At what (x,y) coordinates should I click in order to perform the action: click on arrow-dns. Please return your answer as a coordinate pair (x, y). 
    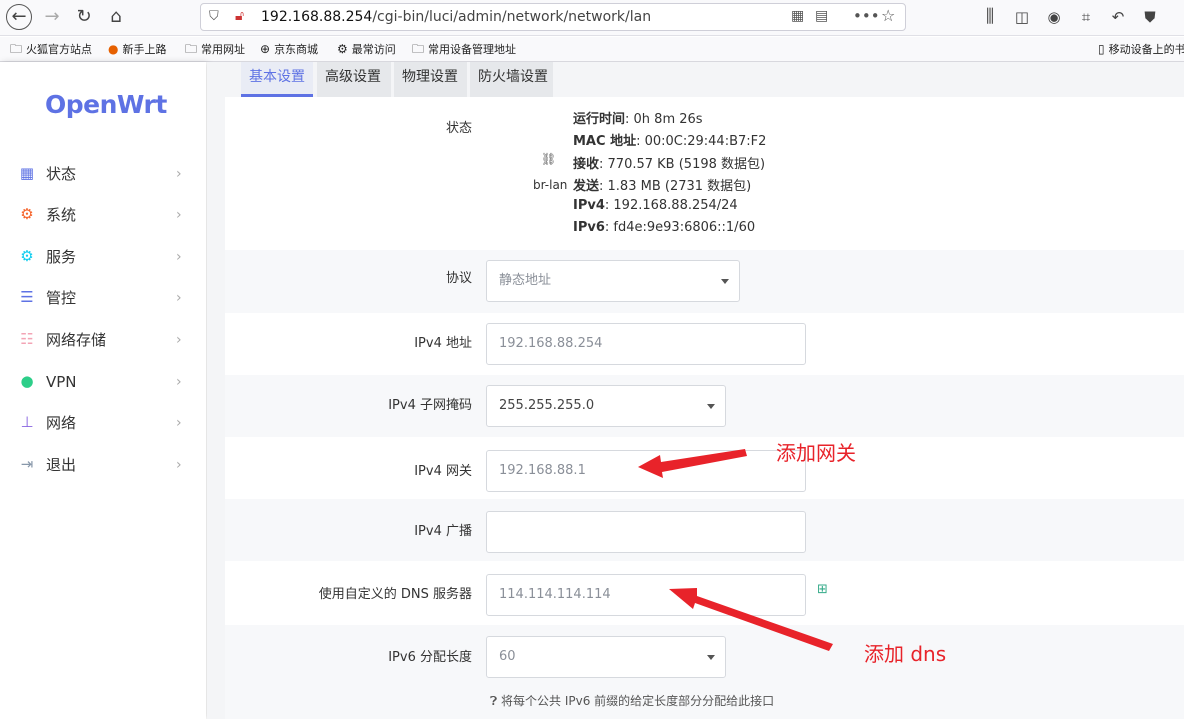
    Looking at the image, I should click on (751, 619).